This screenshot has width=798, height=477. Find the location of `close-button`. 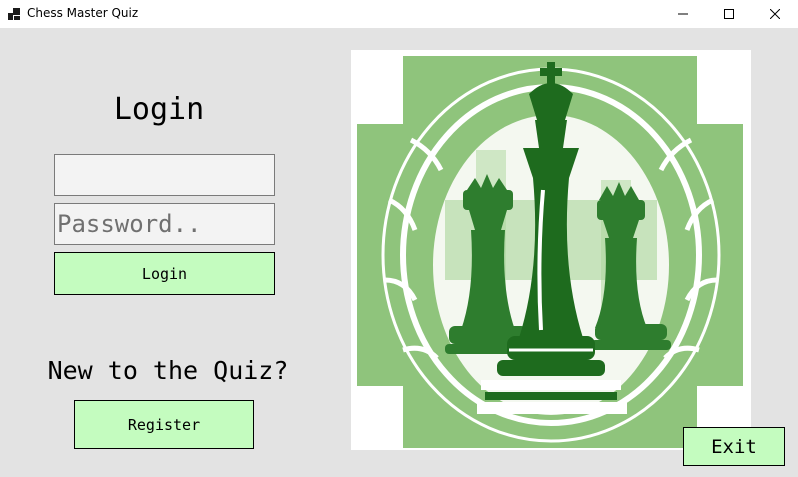

close-button is located at coordinates (775, 14).